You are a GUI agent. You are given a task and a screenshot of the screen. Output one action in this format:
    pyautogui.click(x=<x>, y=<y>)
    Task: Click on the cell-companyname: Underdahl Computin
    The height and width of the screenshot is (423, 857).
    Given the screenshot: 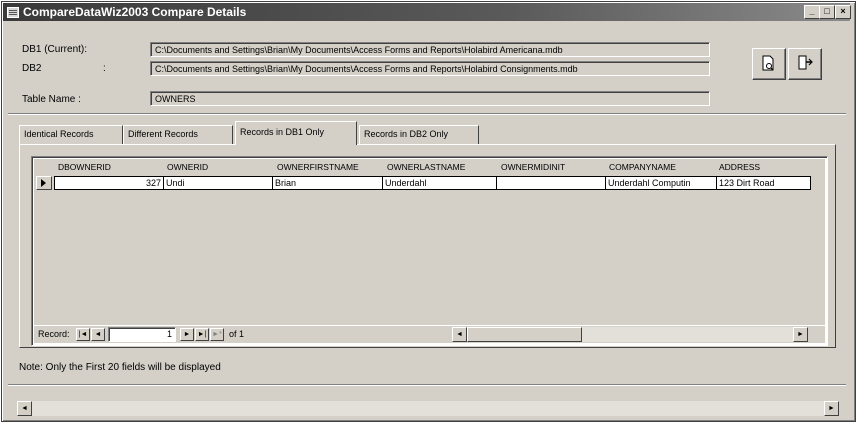 What is the action you would take?
    pyautogui.click(x=661, y=183)
    